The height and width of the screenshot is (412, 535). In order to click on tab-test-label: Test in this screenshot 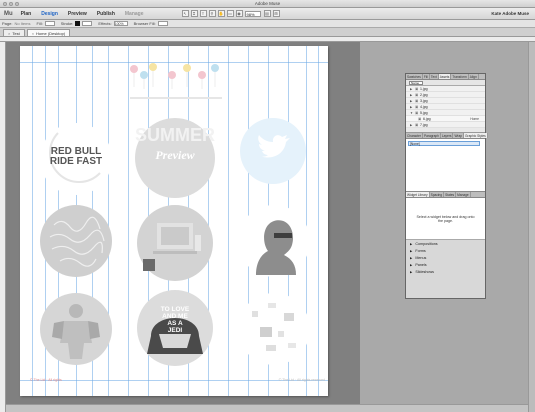, I will do `click(16, 33)`.